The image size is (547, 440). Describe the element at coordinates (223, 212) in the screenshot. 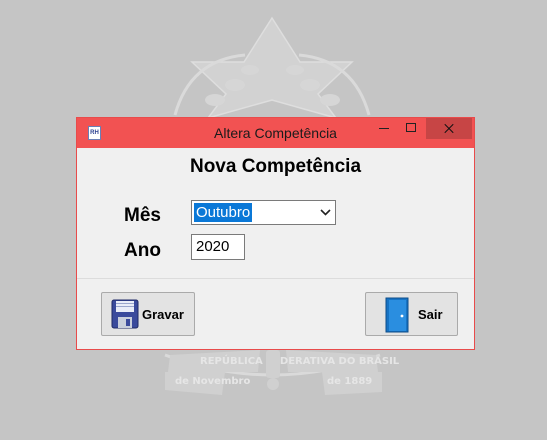

I see `mes-selected-value: Outubro` at that location.